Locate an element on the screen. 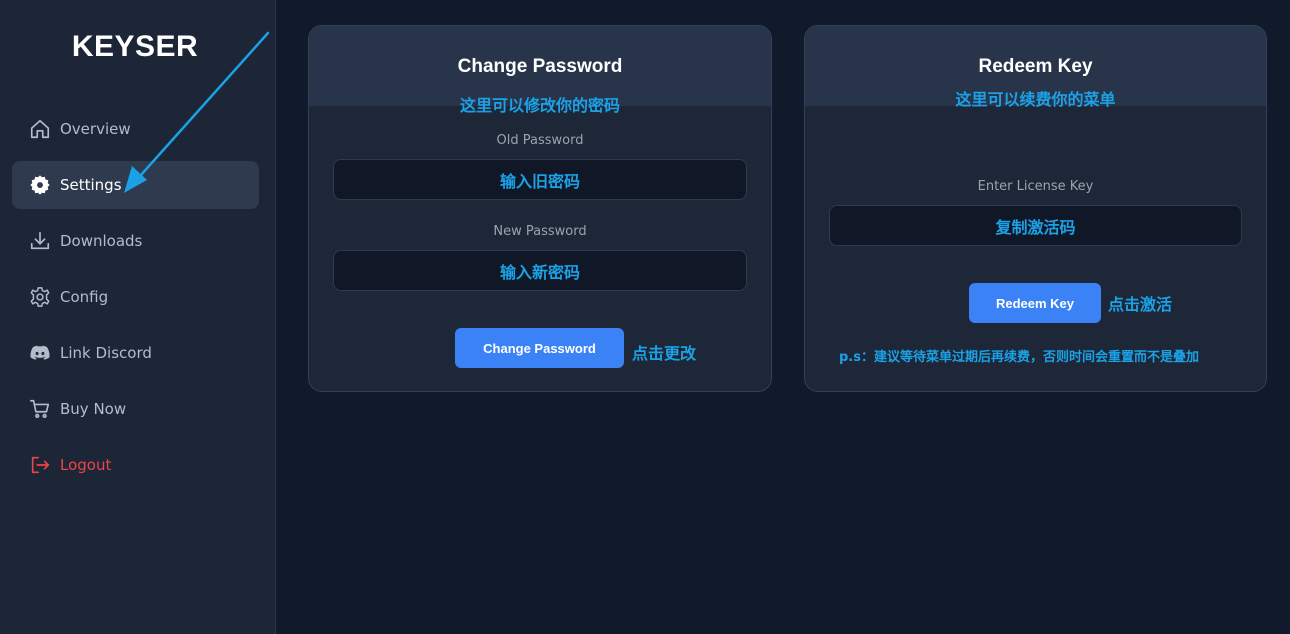 This screenshot has width=1290, height=634. sidebar-item-label: Config is located at coordinates (84, 297).